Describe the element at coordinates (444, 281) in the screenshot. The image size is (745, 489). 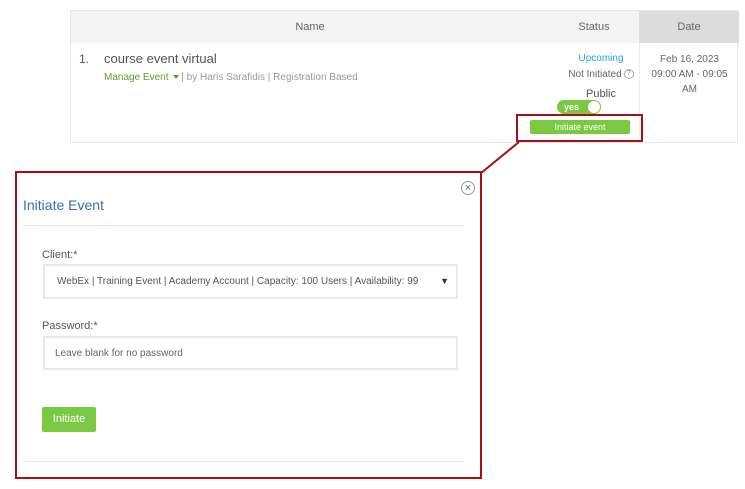
I see `chevron-down-icon: ▼` at that location.